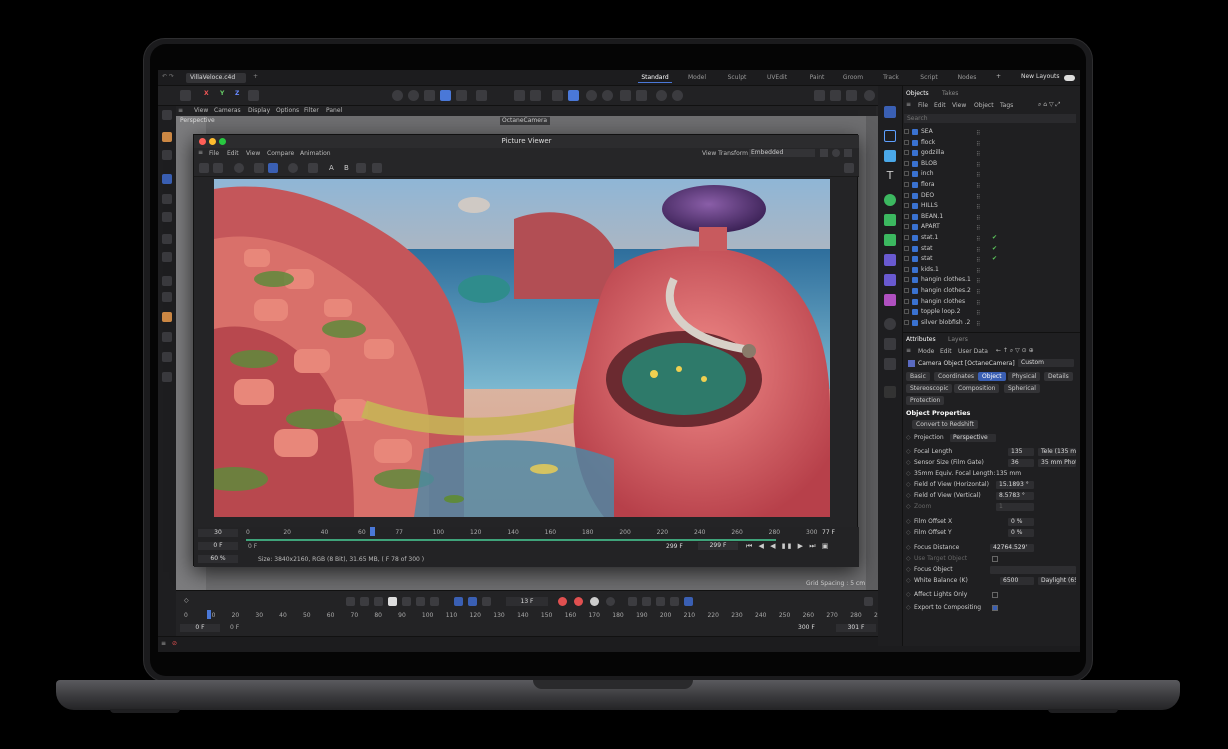 The height and width of the screenshot is (749, 1228). I want to click on focal-length-field: 135, so click(1021, 452).